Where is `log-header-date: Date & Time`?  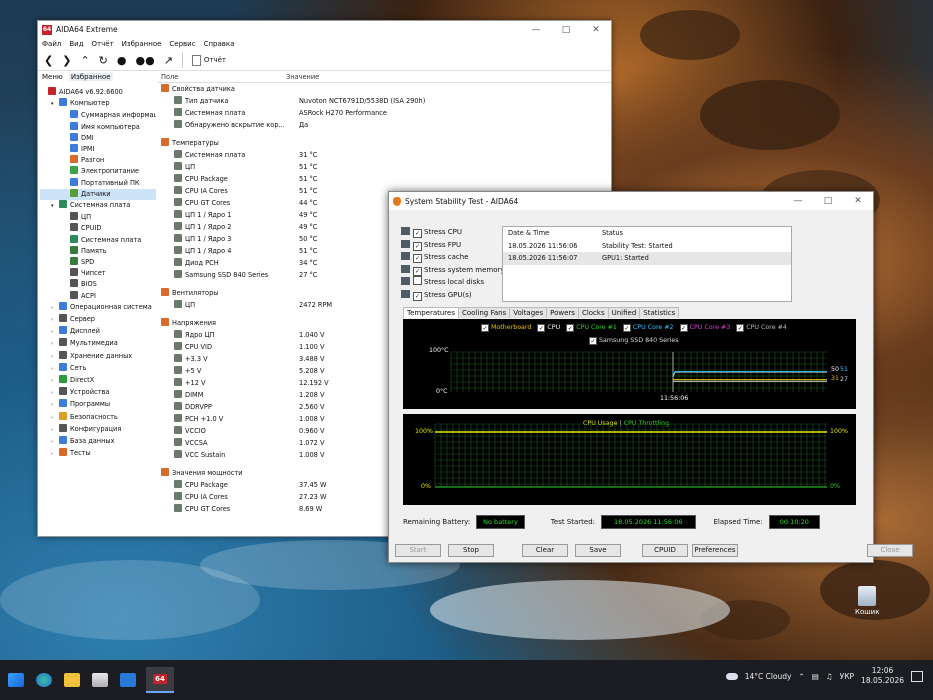
log-header-date: Date & Time is located at coordinates (552, 233).